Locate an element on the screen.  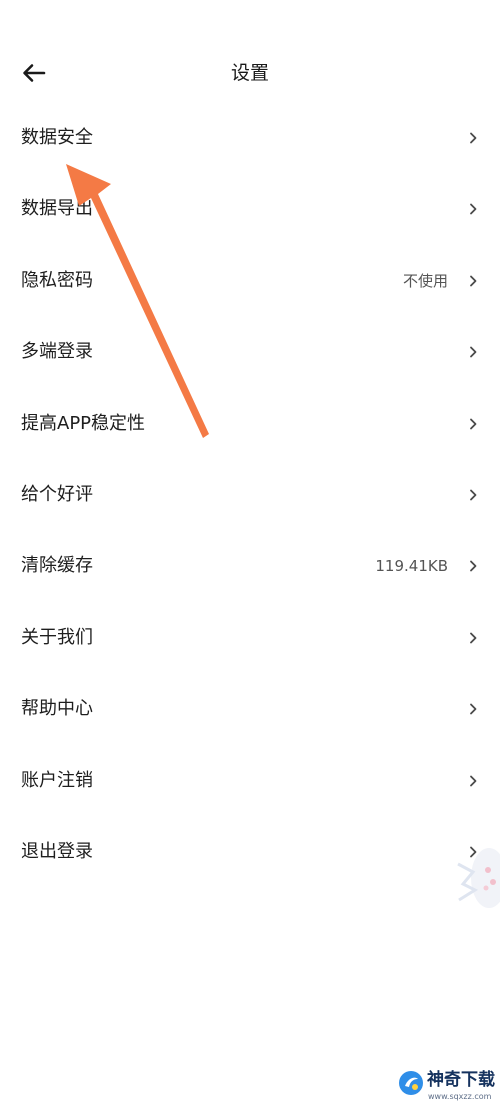
settings-row: 清除缓存 119.41KB is located at coordinates (250, 565).